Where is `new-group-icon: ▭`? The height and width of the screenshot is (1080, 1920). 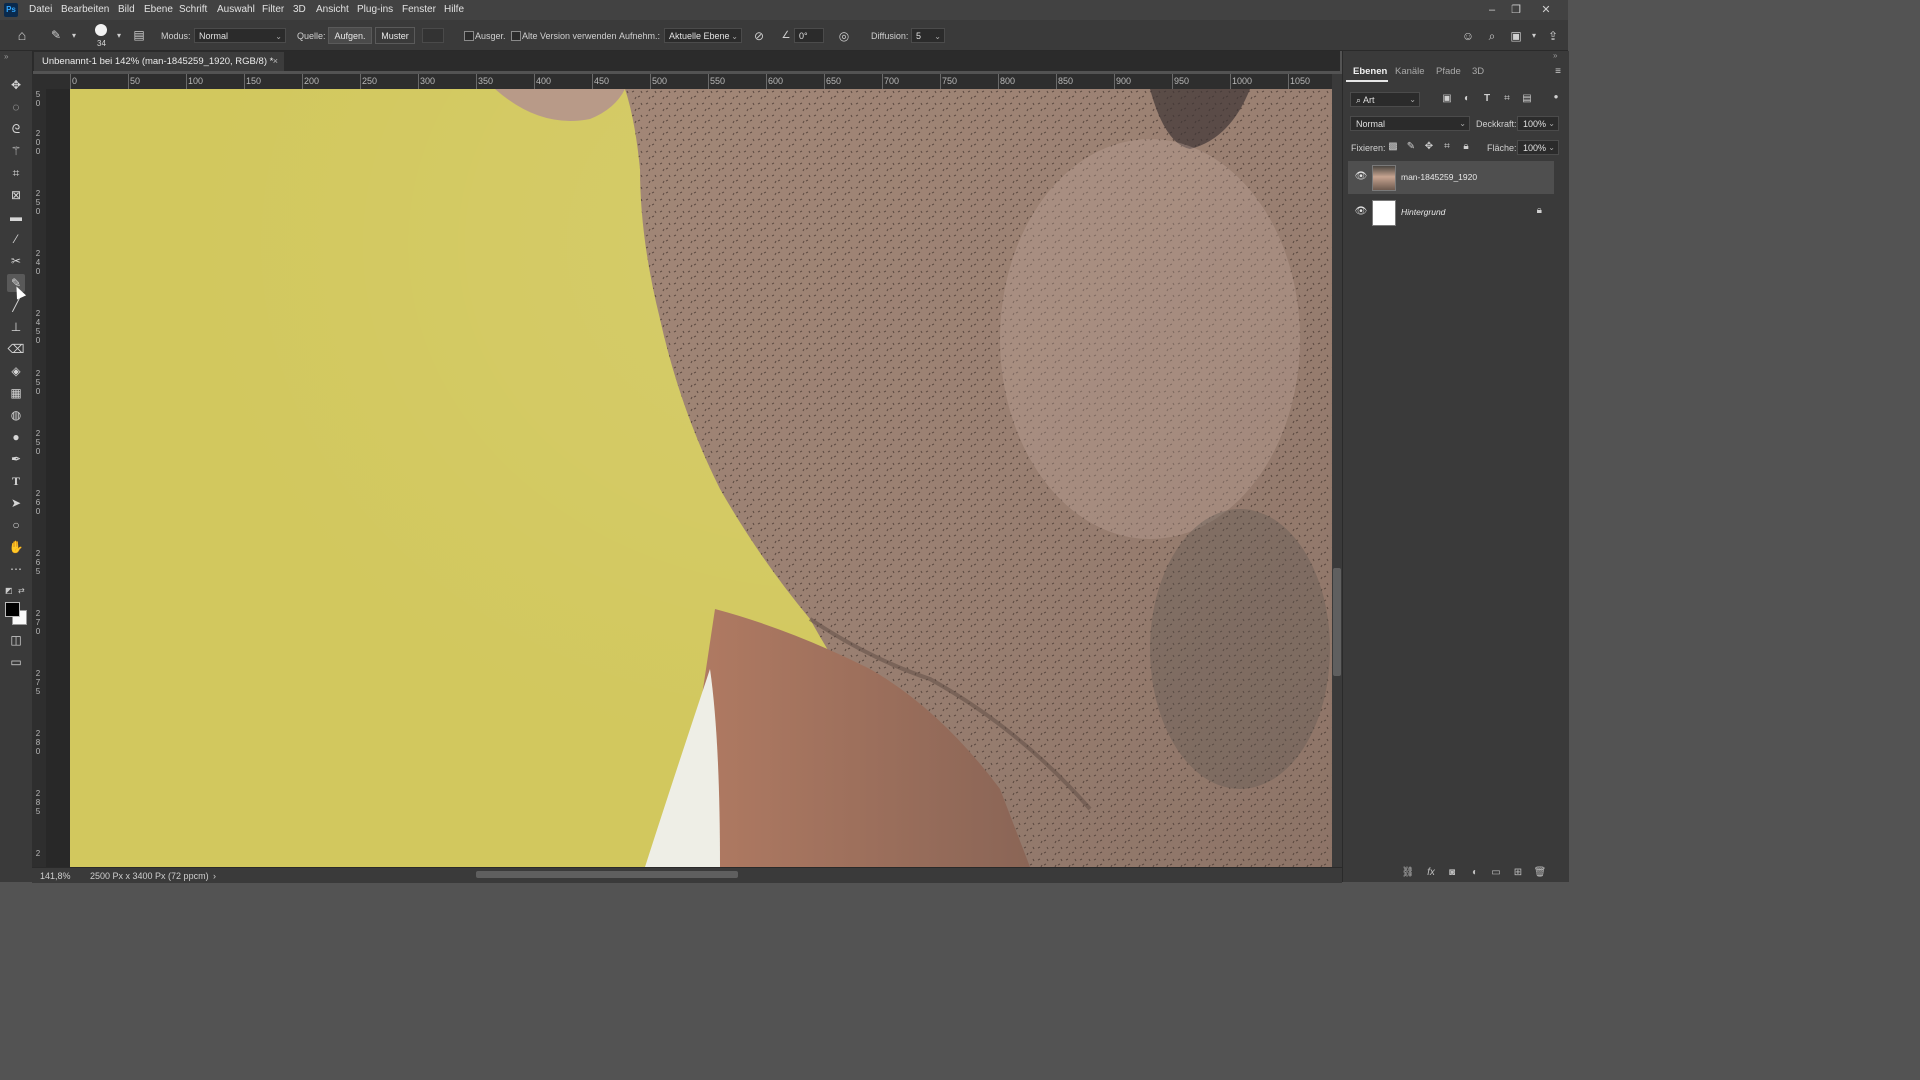 new-group-icon: ▭ is located at coordinates (1496, 873).